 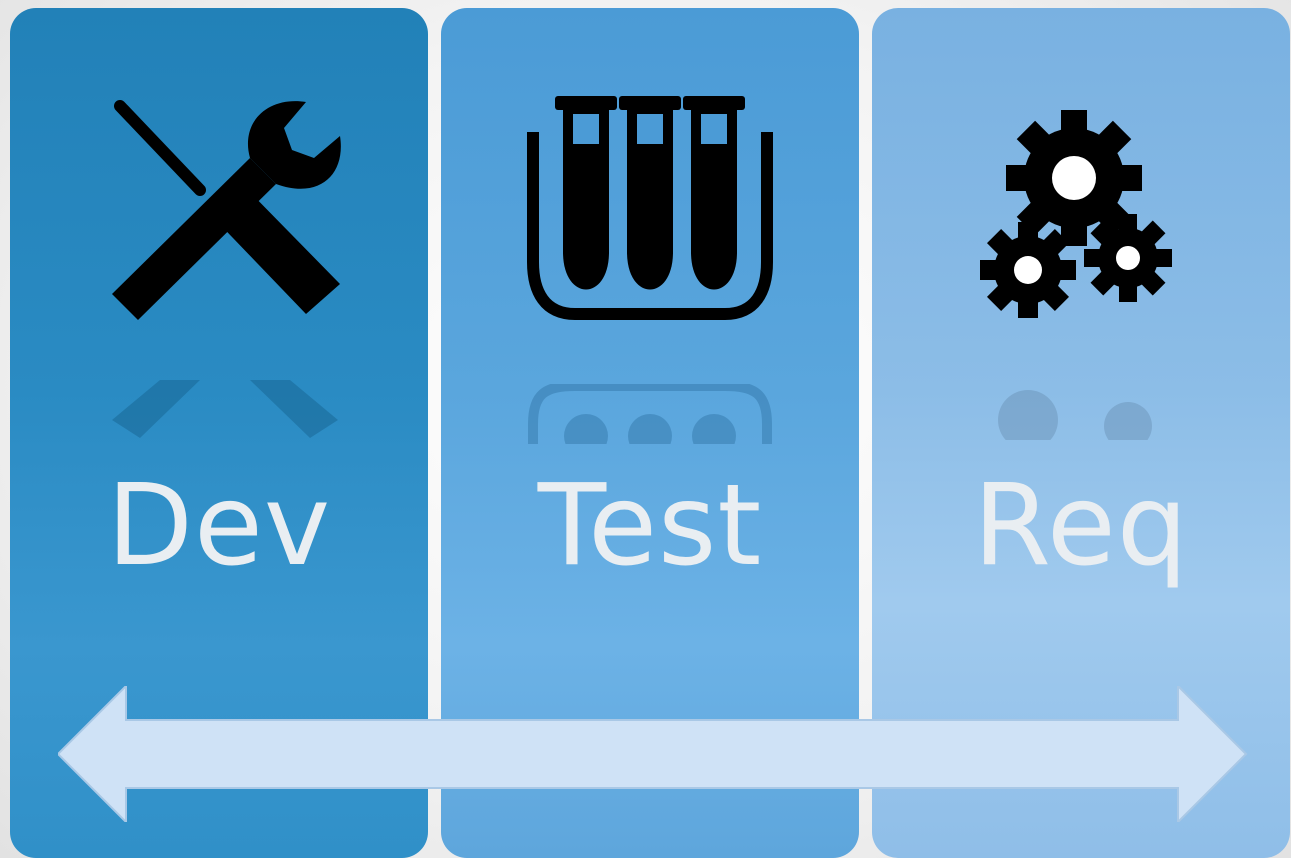 I want to click on dev-icon-reflection, so click(x=225, y=409).